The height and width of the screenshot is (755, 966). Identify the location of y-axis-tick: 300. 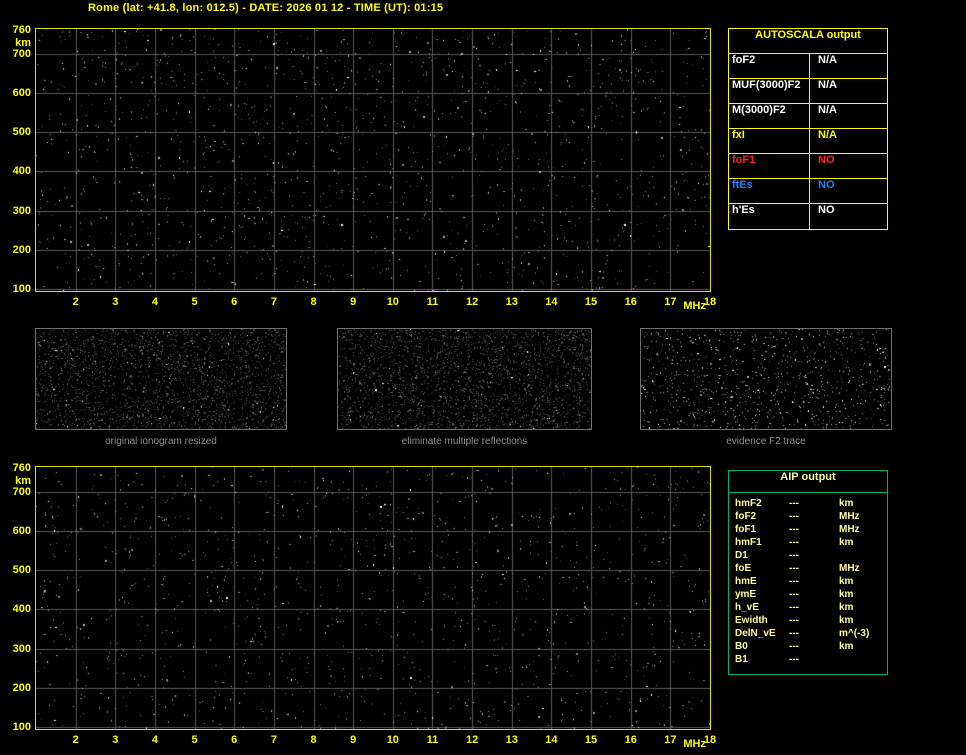
(21, 210).